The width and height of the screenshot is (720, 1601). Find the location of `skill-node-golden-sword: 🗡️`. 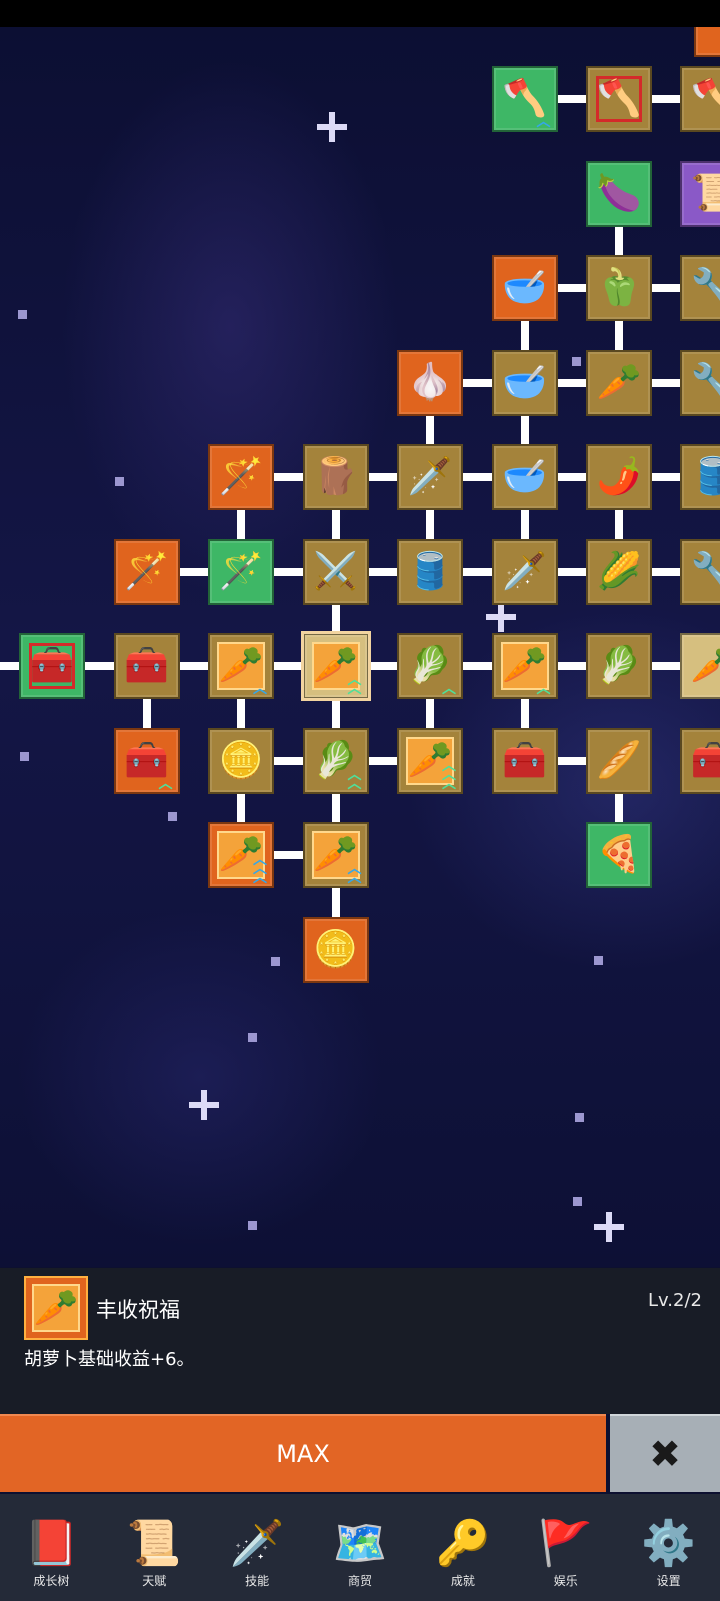

skill-node-golden-sword: 🗡️ is located at coordinates (430, 477).